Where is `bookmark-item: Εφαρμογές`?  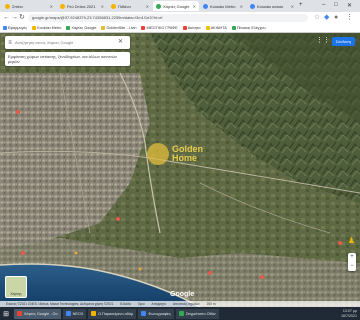
bookmark-item: Εφαρμογές is located at coordinates (15, 28).